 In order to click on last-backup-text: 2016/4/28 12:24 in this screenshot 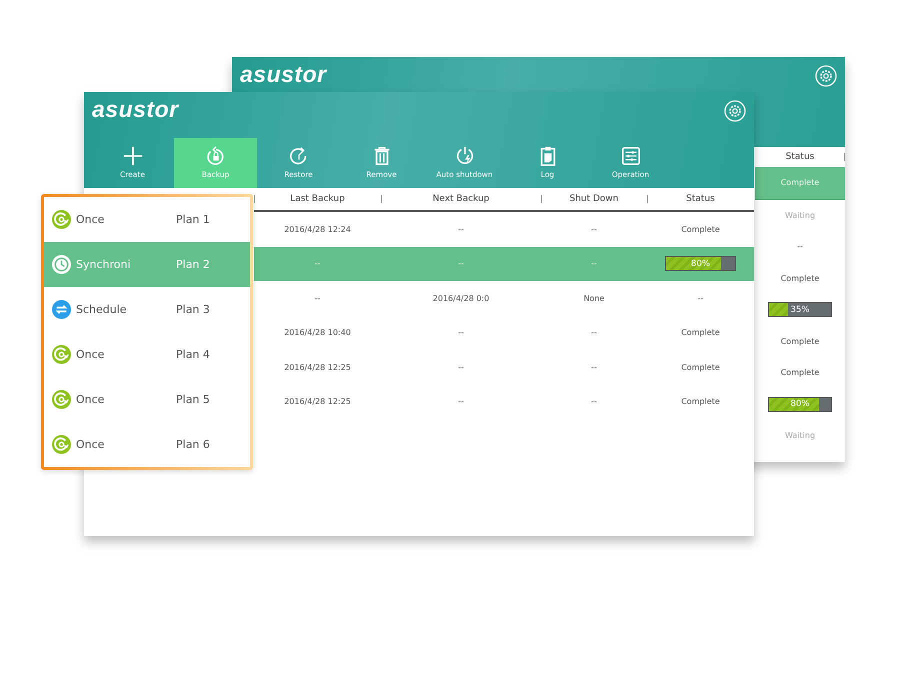, I will do `click(317, 229)`.